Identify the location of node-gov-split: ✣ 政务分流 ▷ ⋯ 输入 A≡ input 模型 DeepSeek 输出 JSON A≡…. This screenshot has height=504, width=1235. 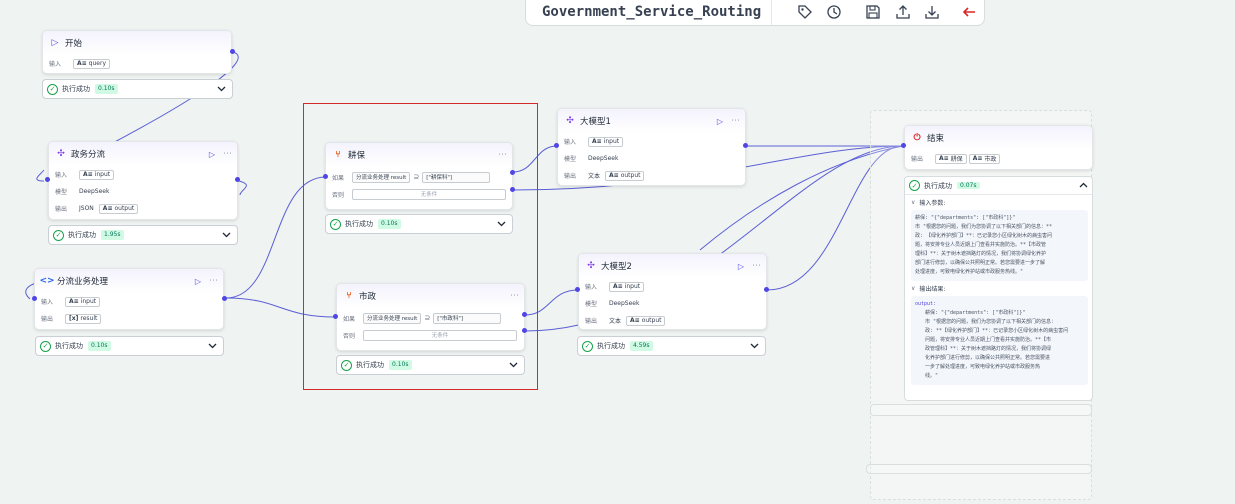
(143, 180).